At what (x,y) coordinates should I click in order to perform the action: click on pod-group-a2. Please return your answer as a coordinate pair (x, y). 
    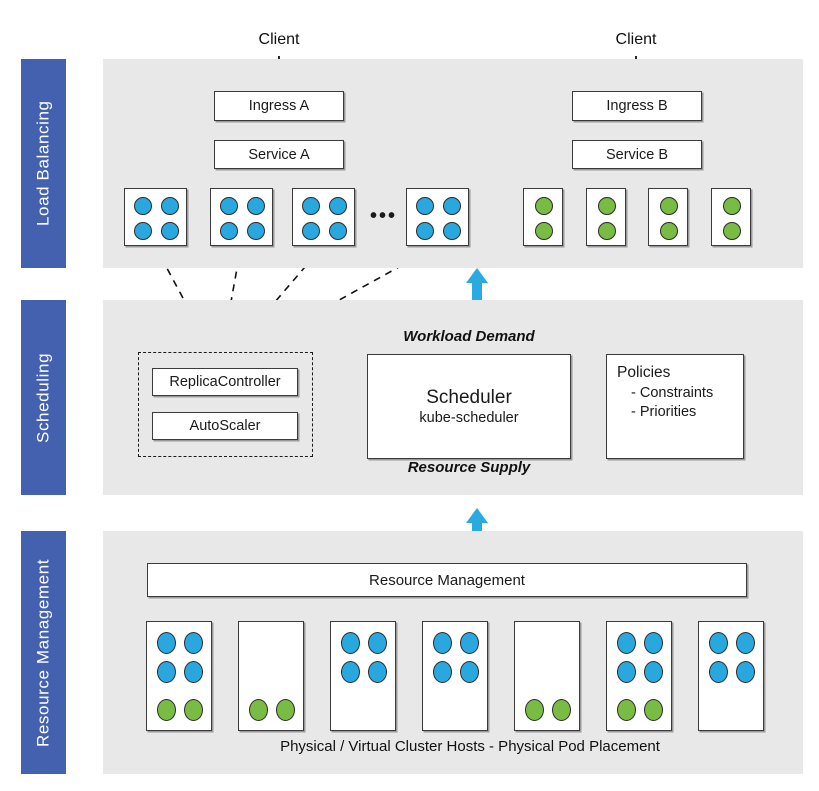
    Looking at the image, I should click on (241, 217).